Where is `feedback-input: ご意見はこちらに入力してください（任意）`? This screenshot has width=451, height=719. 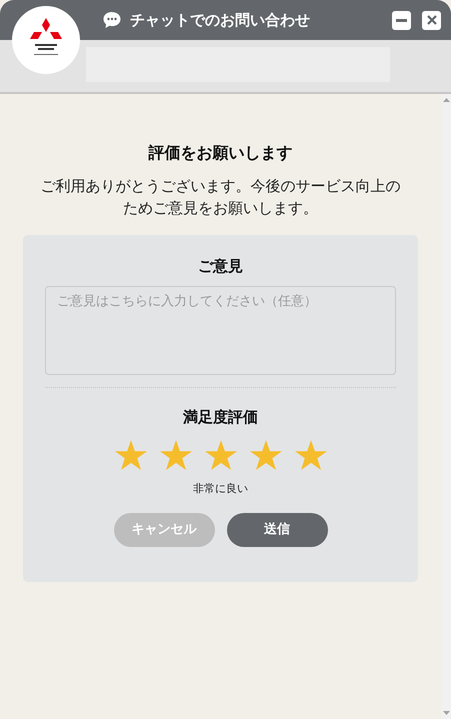
feedback-input: ご意見はこちらに入力してください（任意） is located at coordinates (220, 330).